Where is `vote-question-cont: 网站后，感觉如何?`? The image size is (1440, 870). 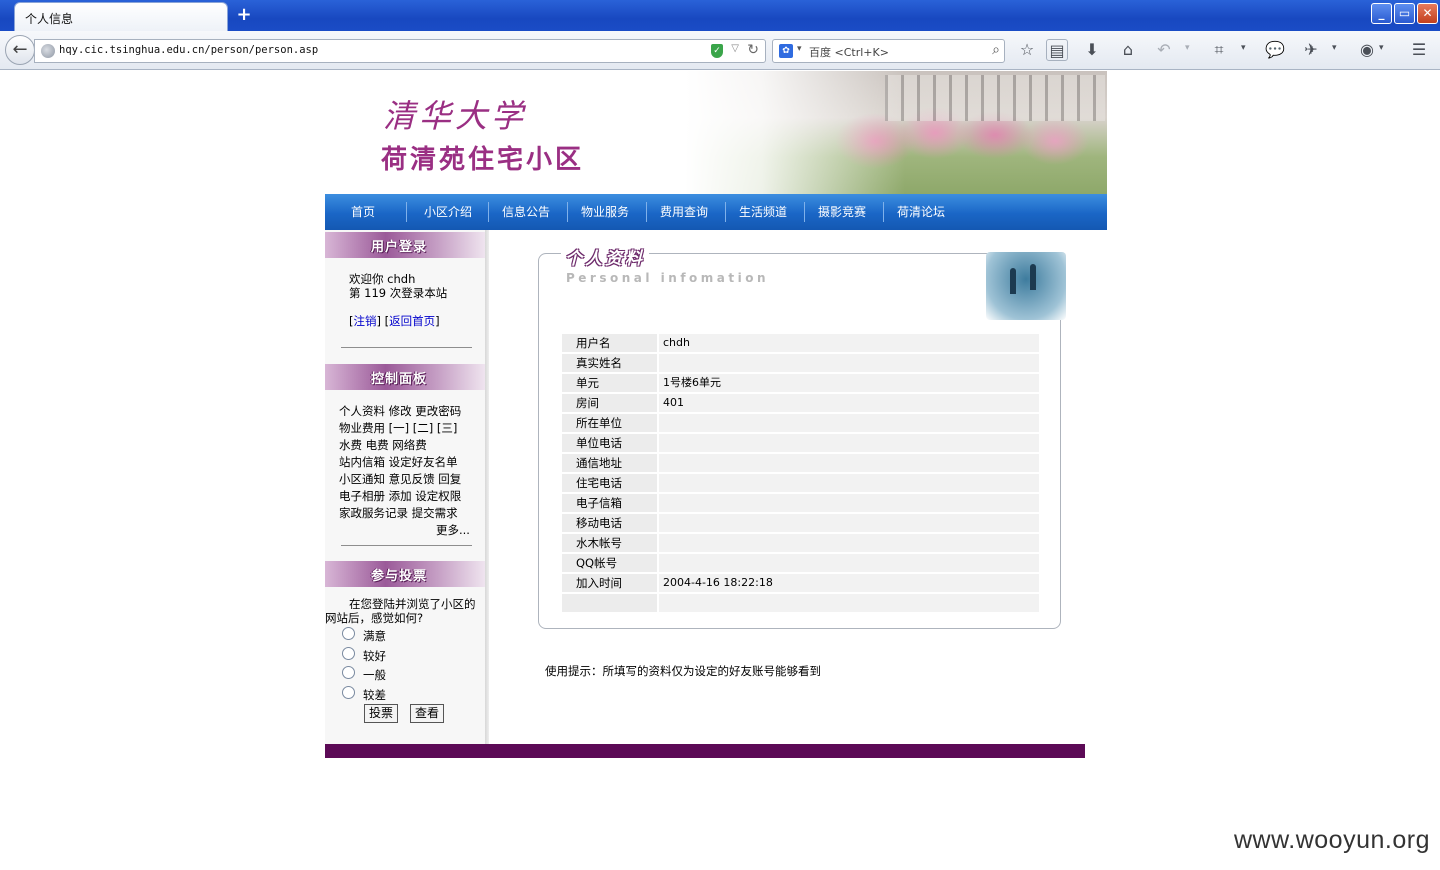 vote-question-cont: 网站后，感觉如何? is located at coordinates (374, 618).